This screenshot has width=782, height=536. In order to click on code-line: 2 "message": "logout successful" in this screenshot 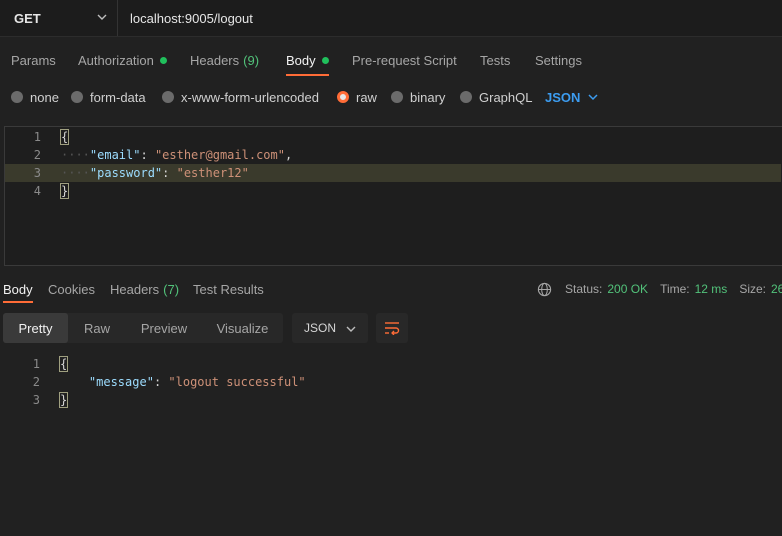, I will do `click(392, 382)`.